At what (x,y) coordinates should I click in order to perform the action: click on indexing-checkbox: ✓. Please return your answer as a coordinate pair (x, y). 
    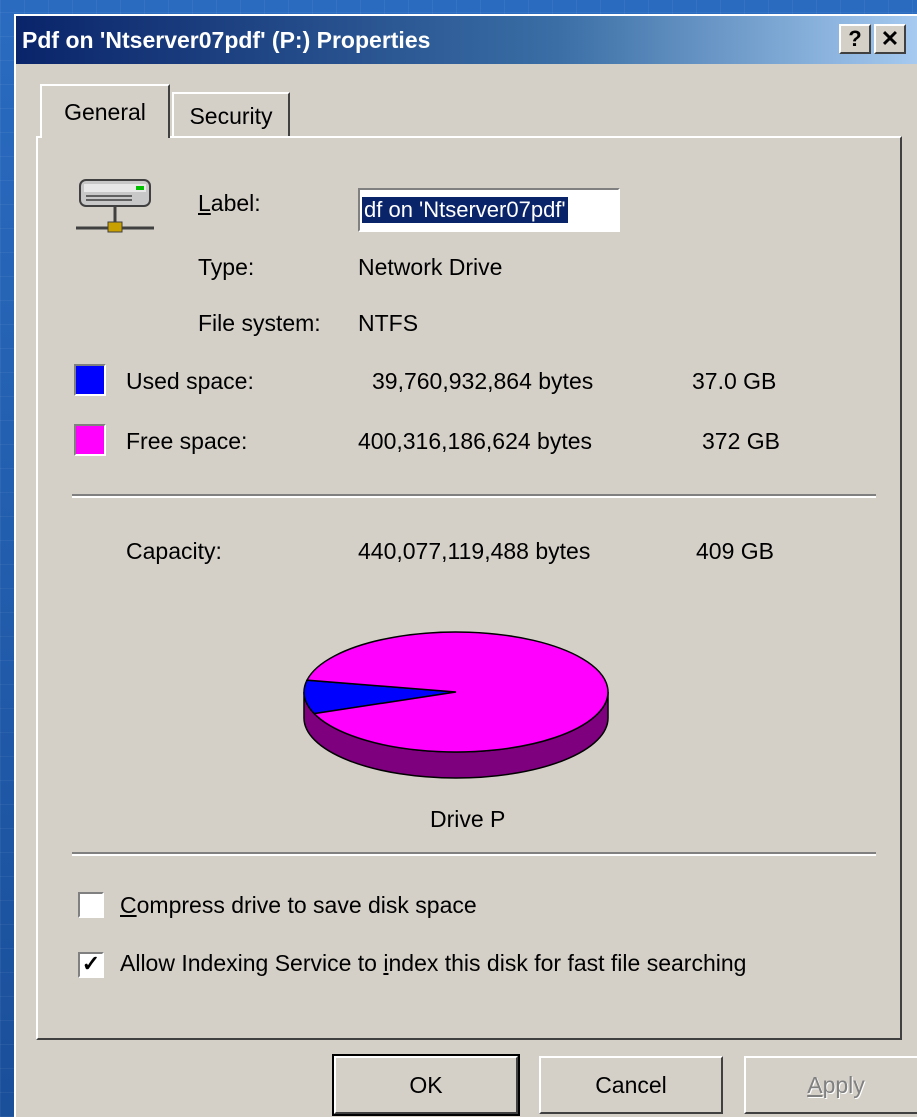
    Looking at the image, I should click on (91, 965).